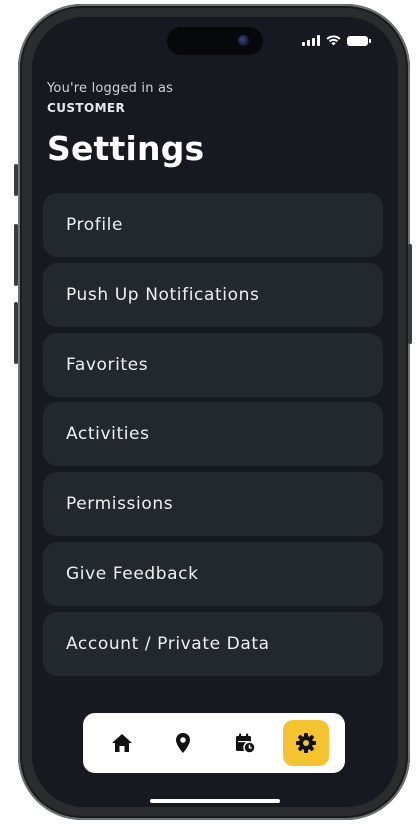 The height and width of the screenshot is (825, 417). What do you see at coordinates (215, 41) in the screenshot?
I see `dynamic-island` at bounding box center [215, 41].